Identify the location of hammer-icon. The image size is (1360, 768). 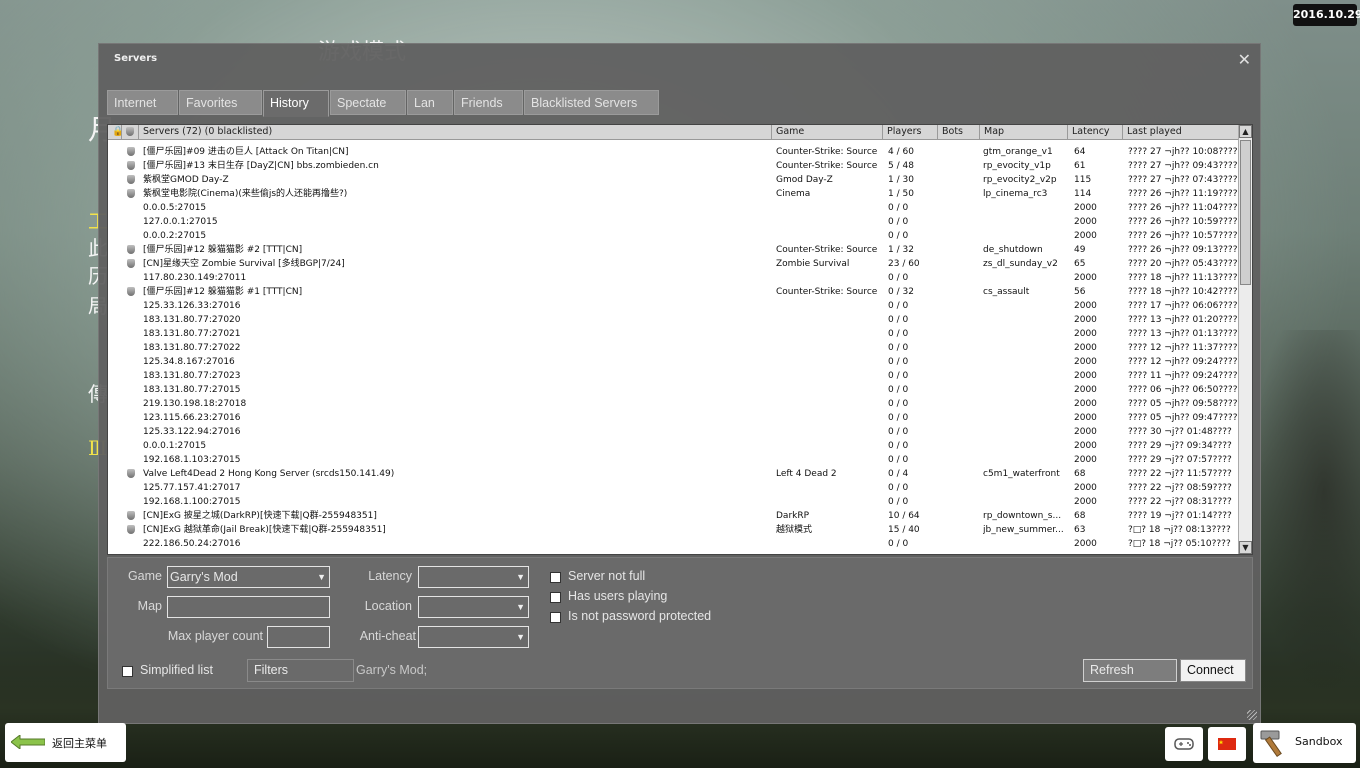
(1271, 744).